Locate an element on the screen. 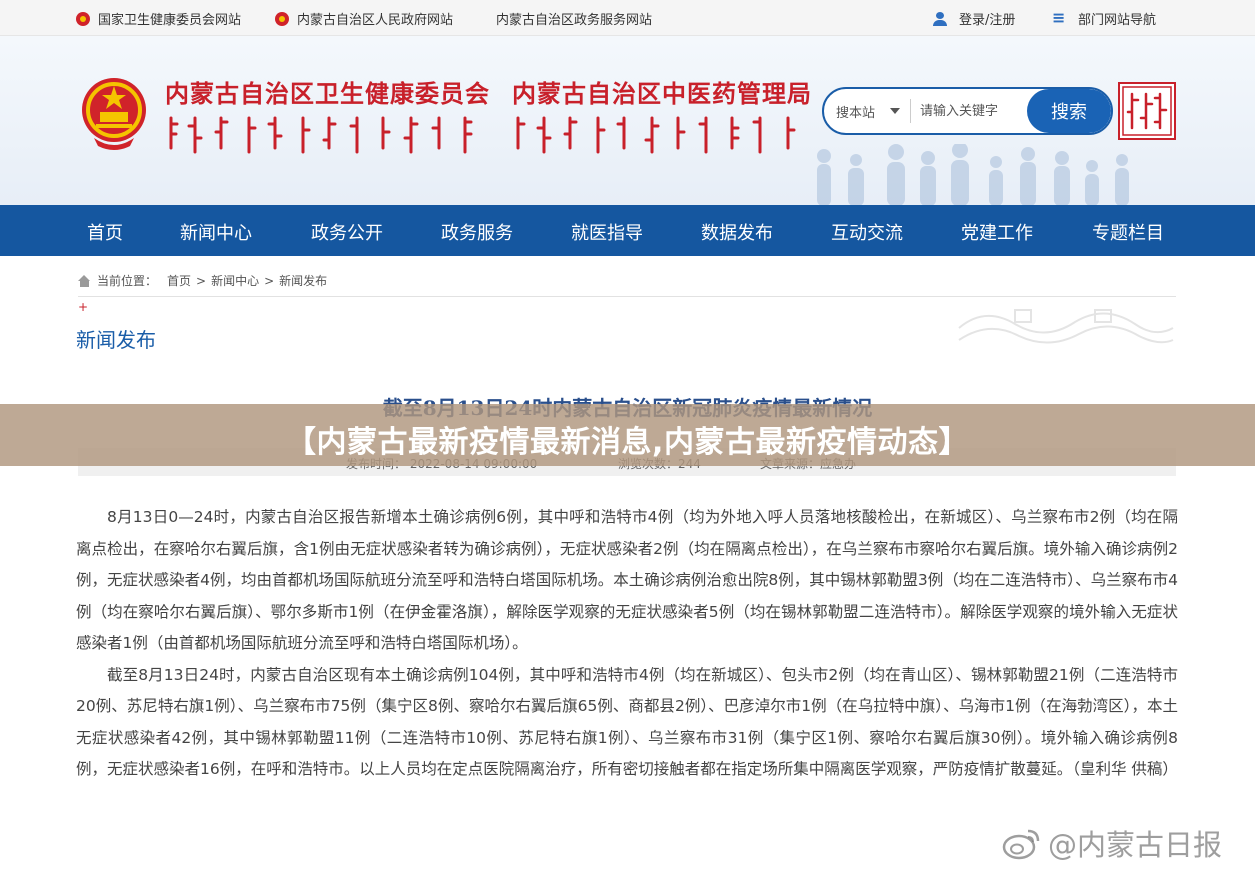 Image resolution: width=1255 pixels, height=871 pixels. search-button: 搜索 is located at coordinates (1069, 111).